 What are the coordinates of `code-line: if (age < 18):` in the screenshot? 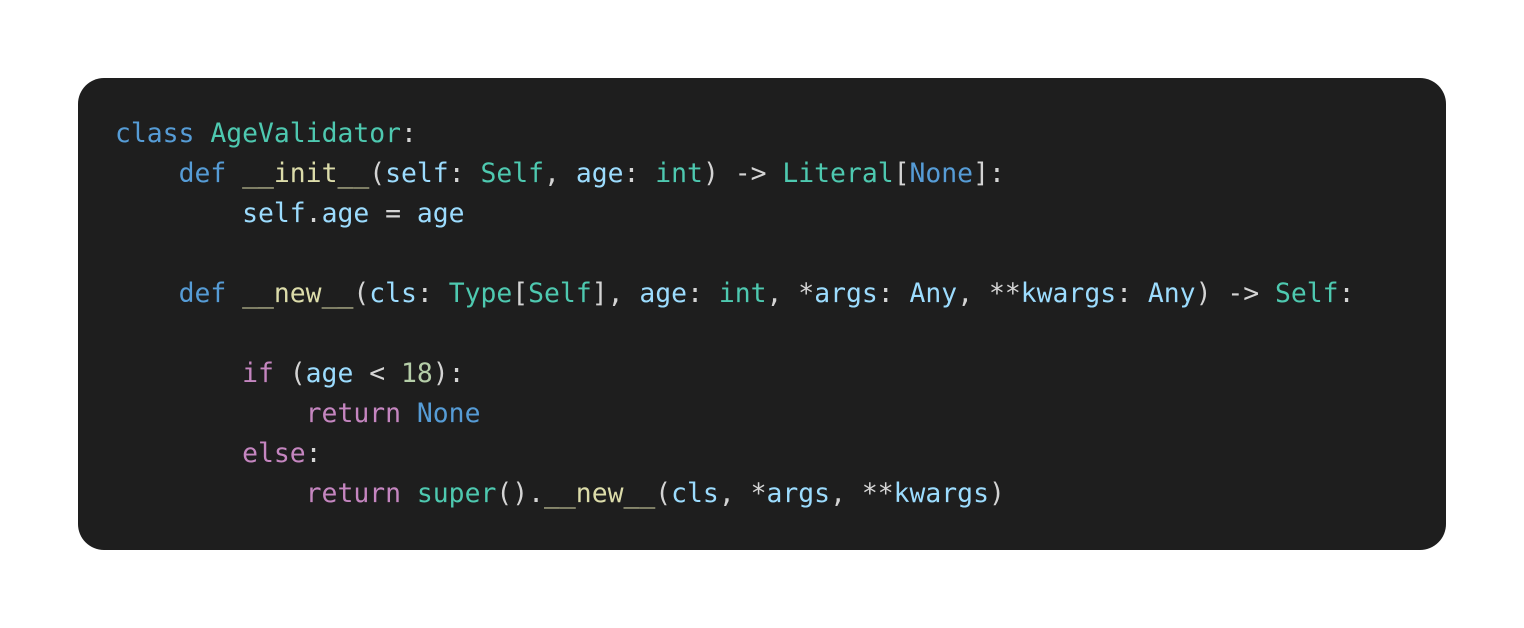 It's located at (734, 374).